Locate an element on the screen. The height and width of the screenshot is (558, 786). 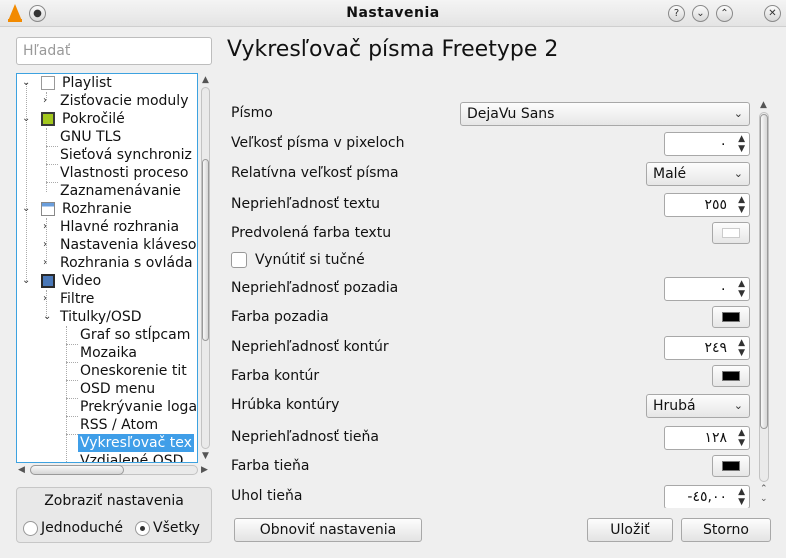
setting-label: Relatívna veľkosť písma is located at coordinates (315, 173).